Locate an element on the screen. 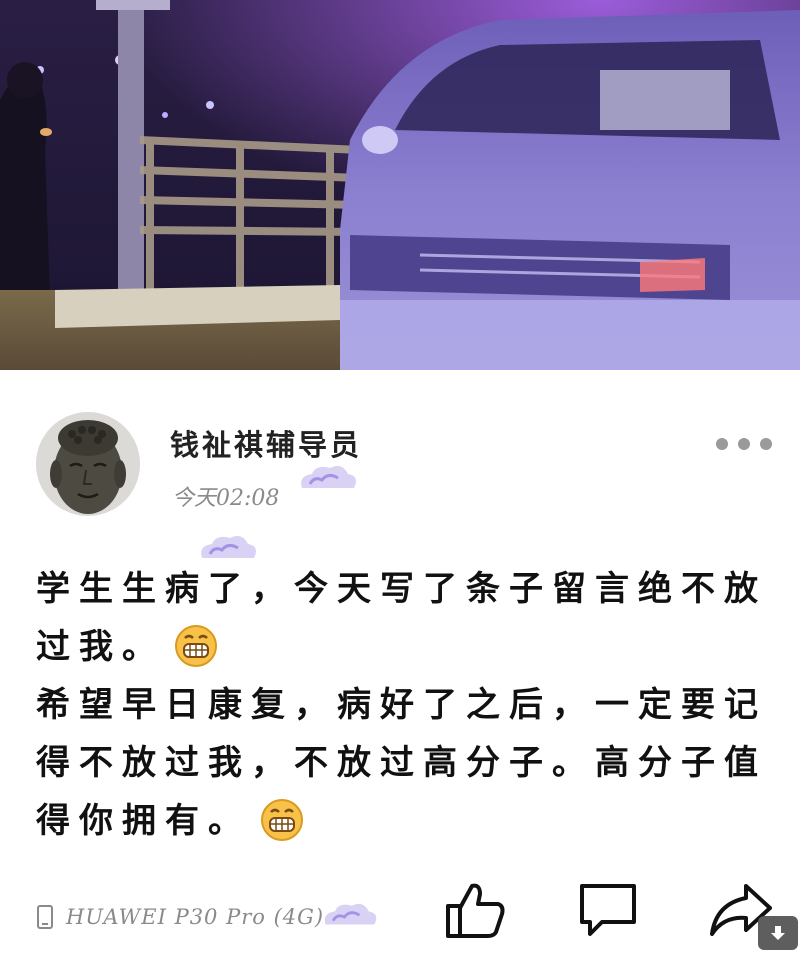 This screenshot has height=958, width=800. avatar is located at coordinates (88, 464).